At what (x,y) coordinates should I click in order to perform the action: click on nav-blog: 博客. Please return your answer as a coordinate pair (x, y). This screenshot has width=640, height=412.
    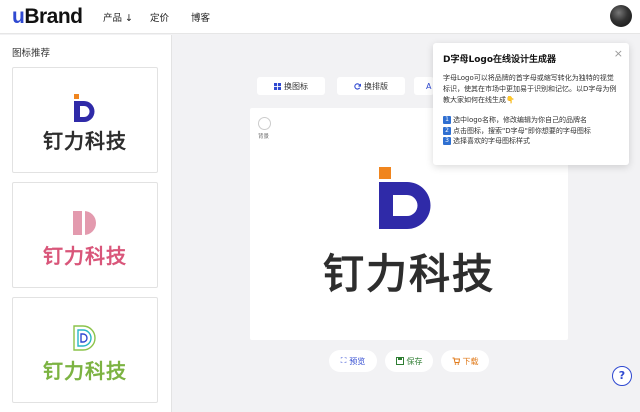
    Looking at the image, I should click on (200, 17).